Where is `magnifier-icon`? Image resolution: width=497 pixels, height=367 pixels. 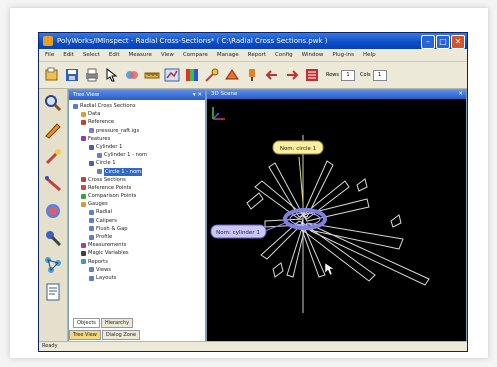
magnifier-icon is located at coordinates (53, 103).